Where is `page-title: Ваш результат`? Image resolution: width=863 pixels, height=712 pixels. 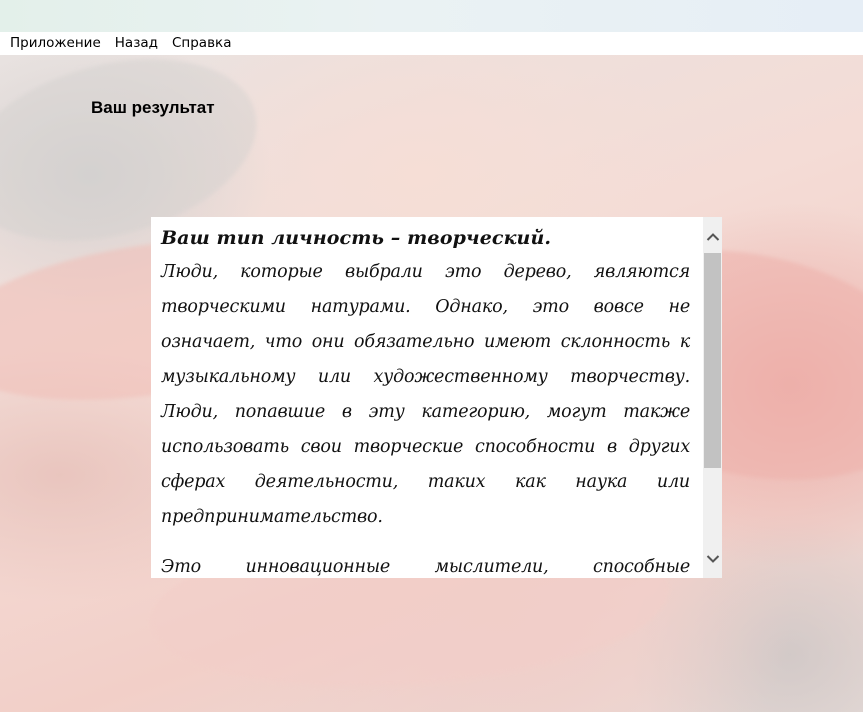 page-title: Ваш результат is located at coordinates (153, 107).